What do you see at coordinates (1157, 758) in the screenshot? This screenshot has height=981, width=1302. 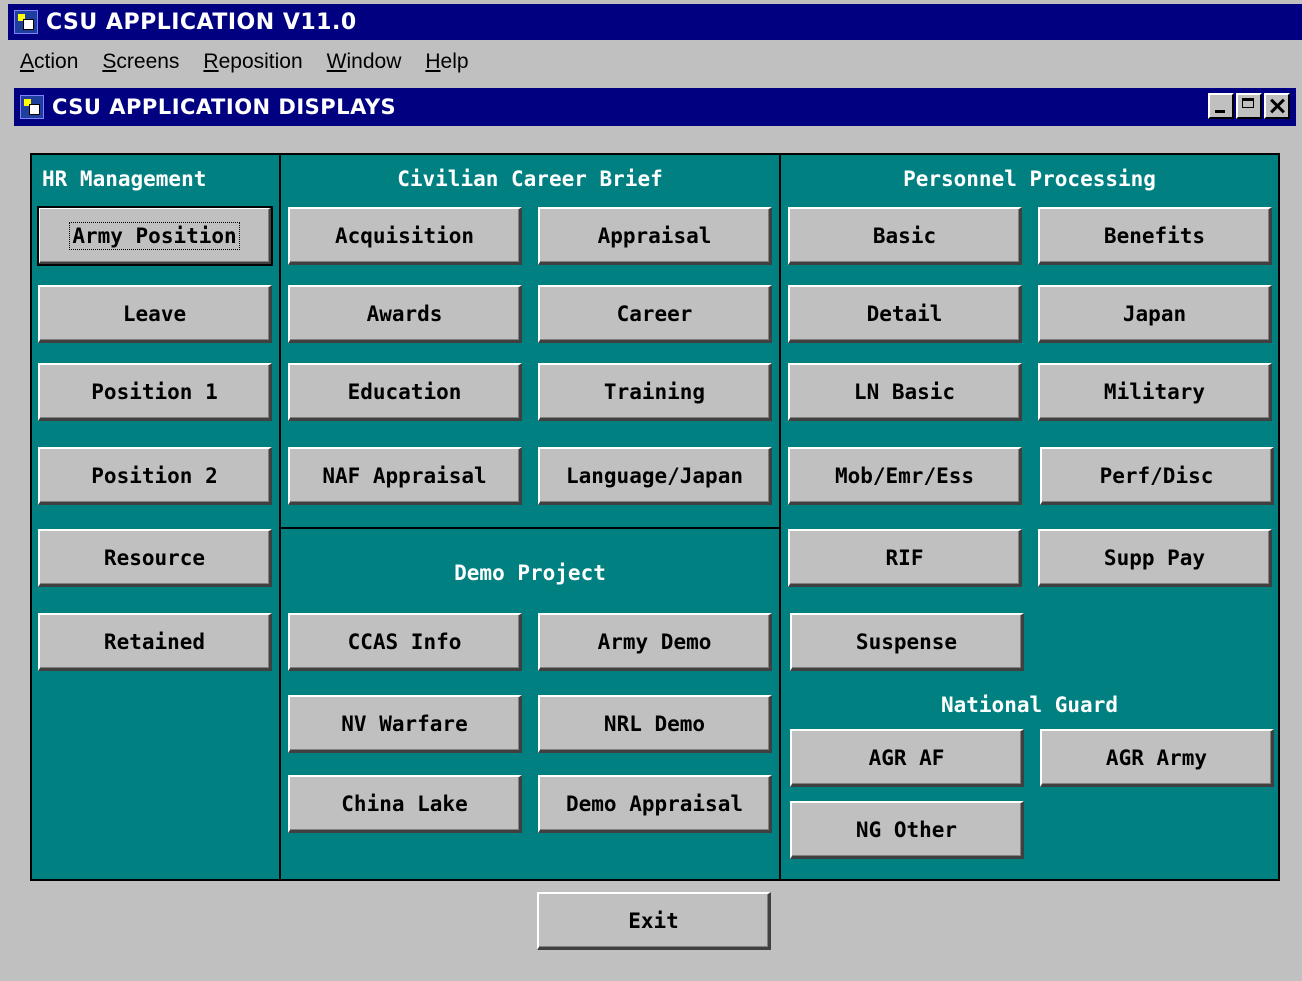 I see `agr-army-button: AGR Army` at bounding box center [1157, 758].